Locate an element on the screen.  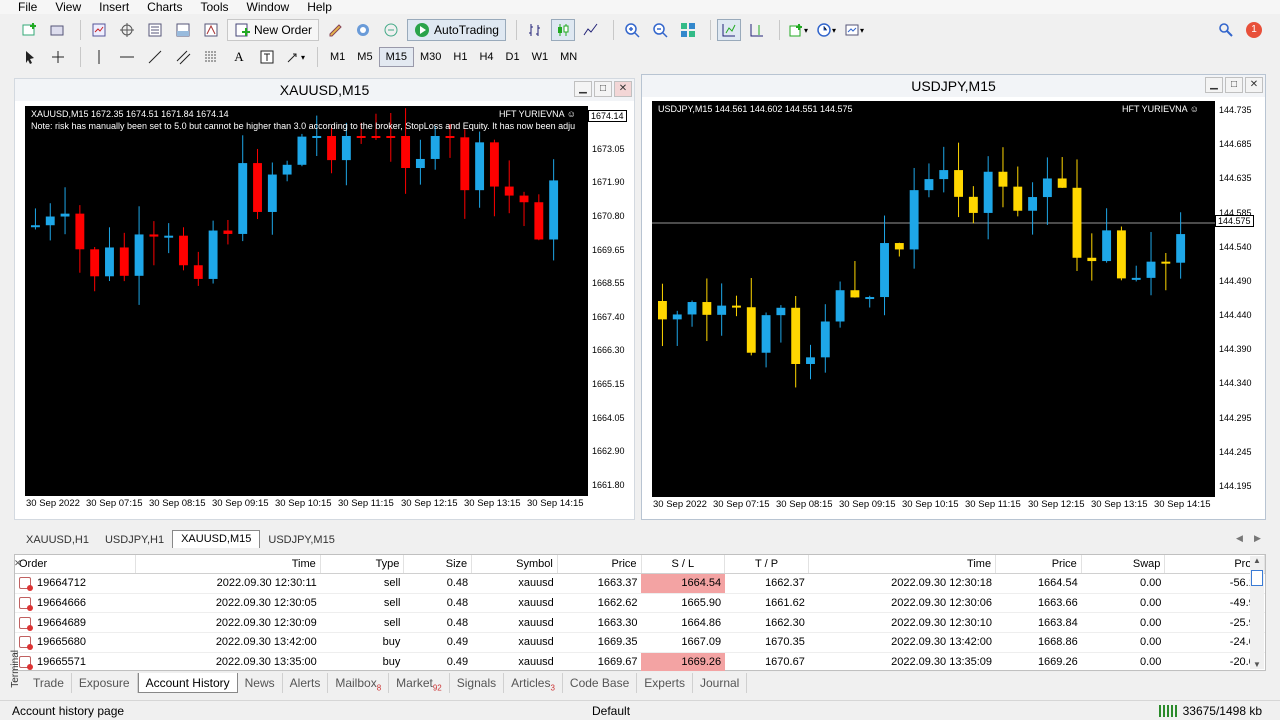
timeframe-m15: M15 is located at coordinates (396, 57).